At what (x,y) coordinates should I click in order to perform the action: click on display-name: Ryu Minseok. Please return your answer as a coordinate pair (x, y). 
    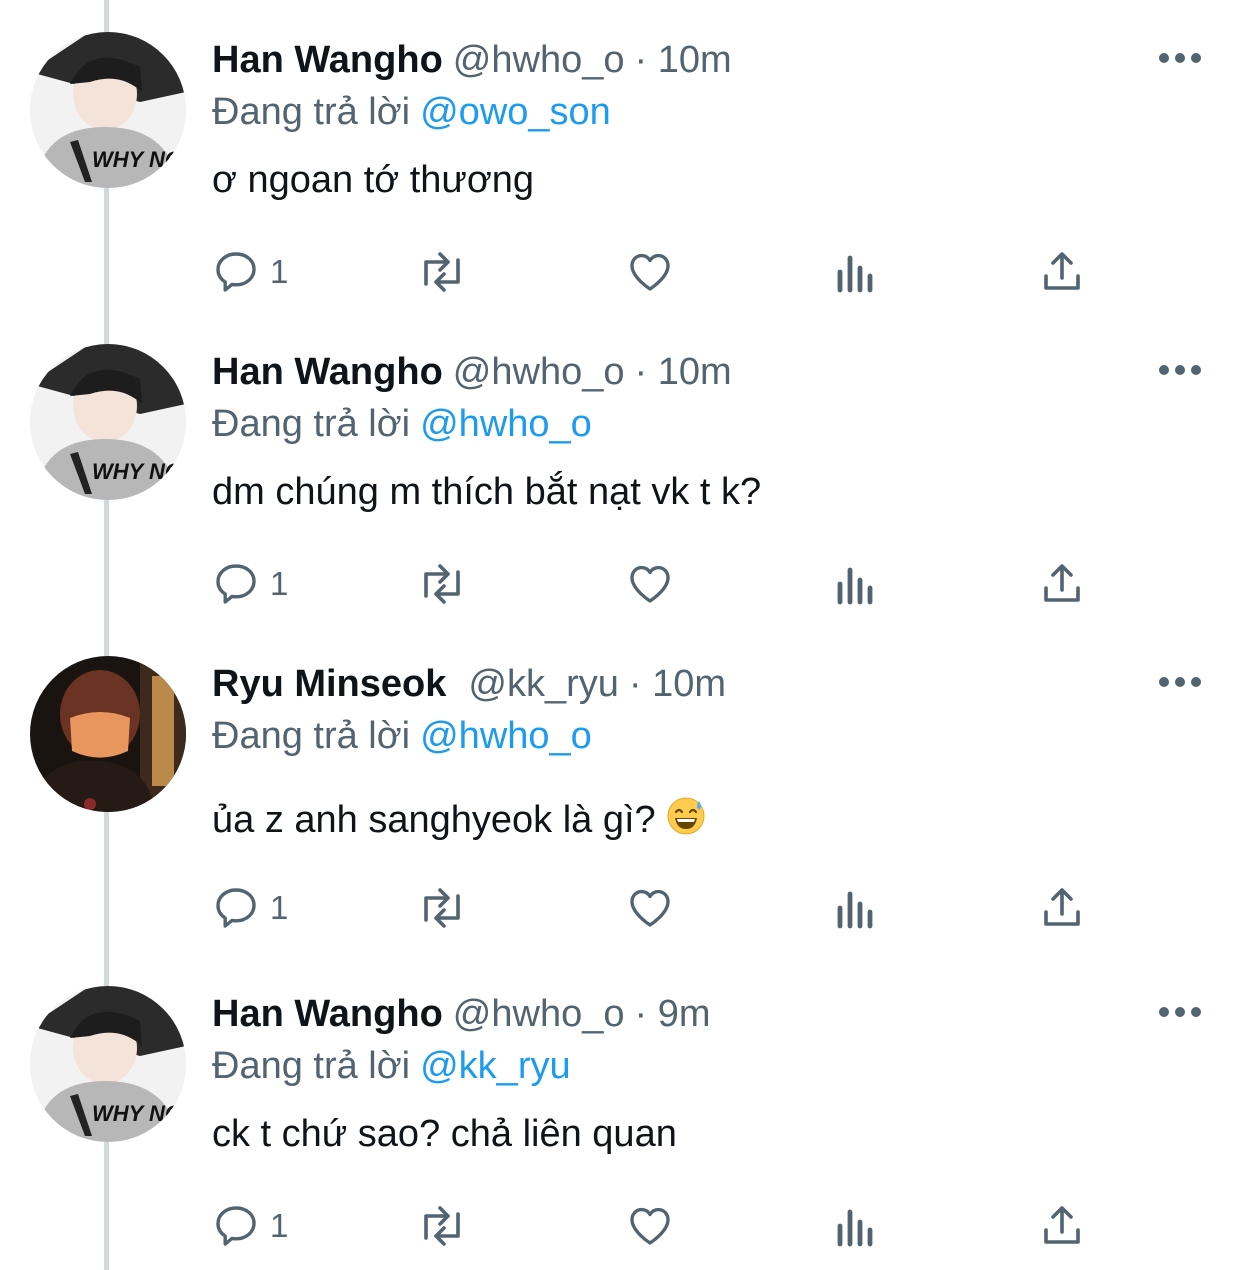
    Looking at the image, I should click on (329, 684).